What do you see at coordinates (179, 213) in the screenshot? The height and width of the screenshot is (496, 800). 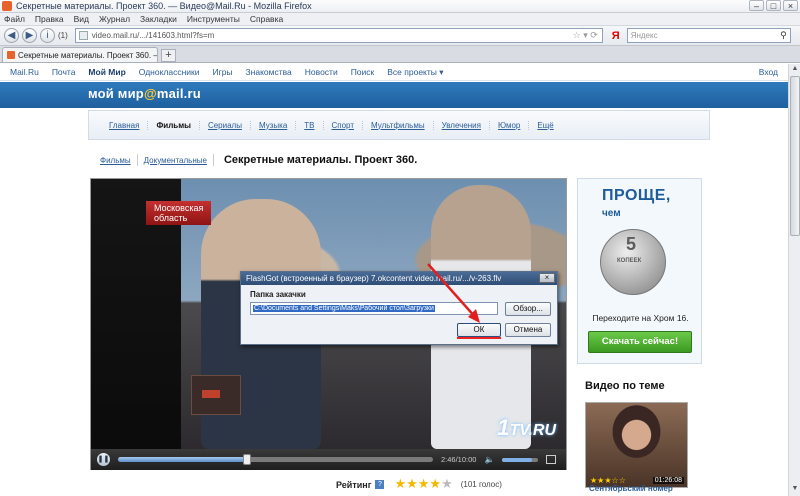 I see `location-caption: Московская область` at bounding box center [179, 213].